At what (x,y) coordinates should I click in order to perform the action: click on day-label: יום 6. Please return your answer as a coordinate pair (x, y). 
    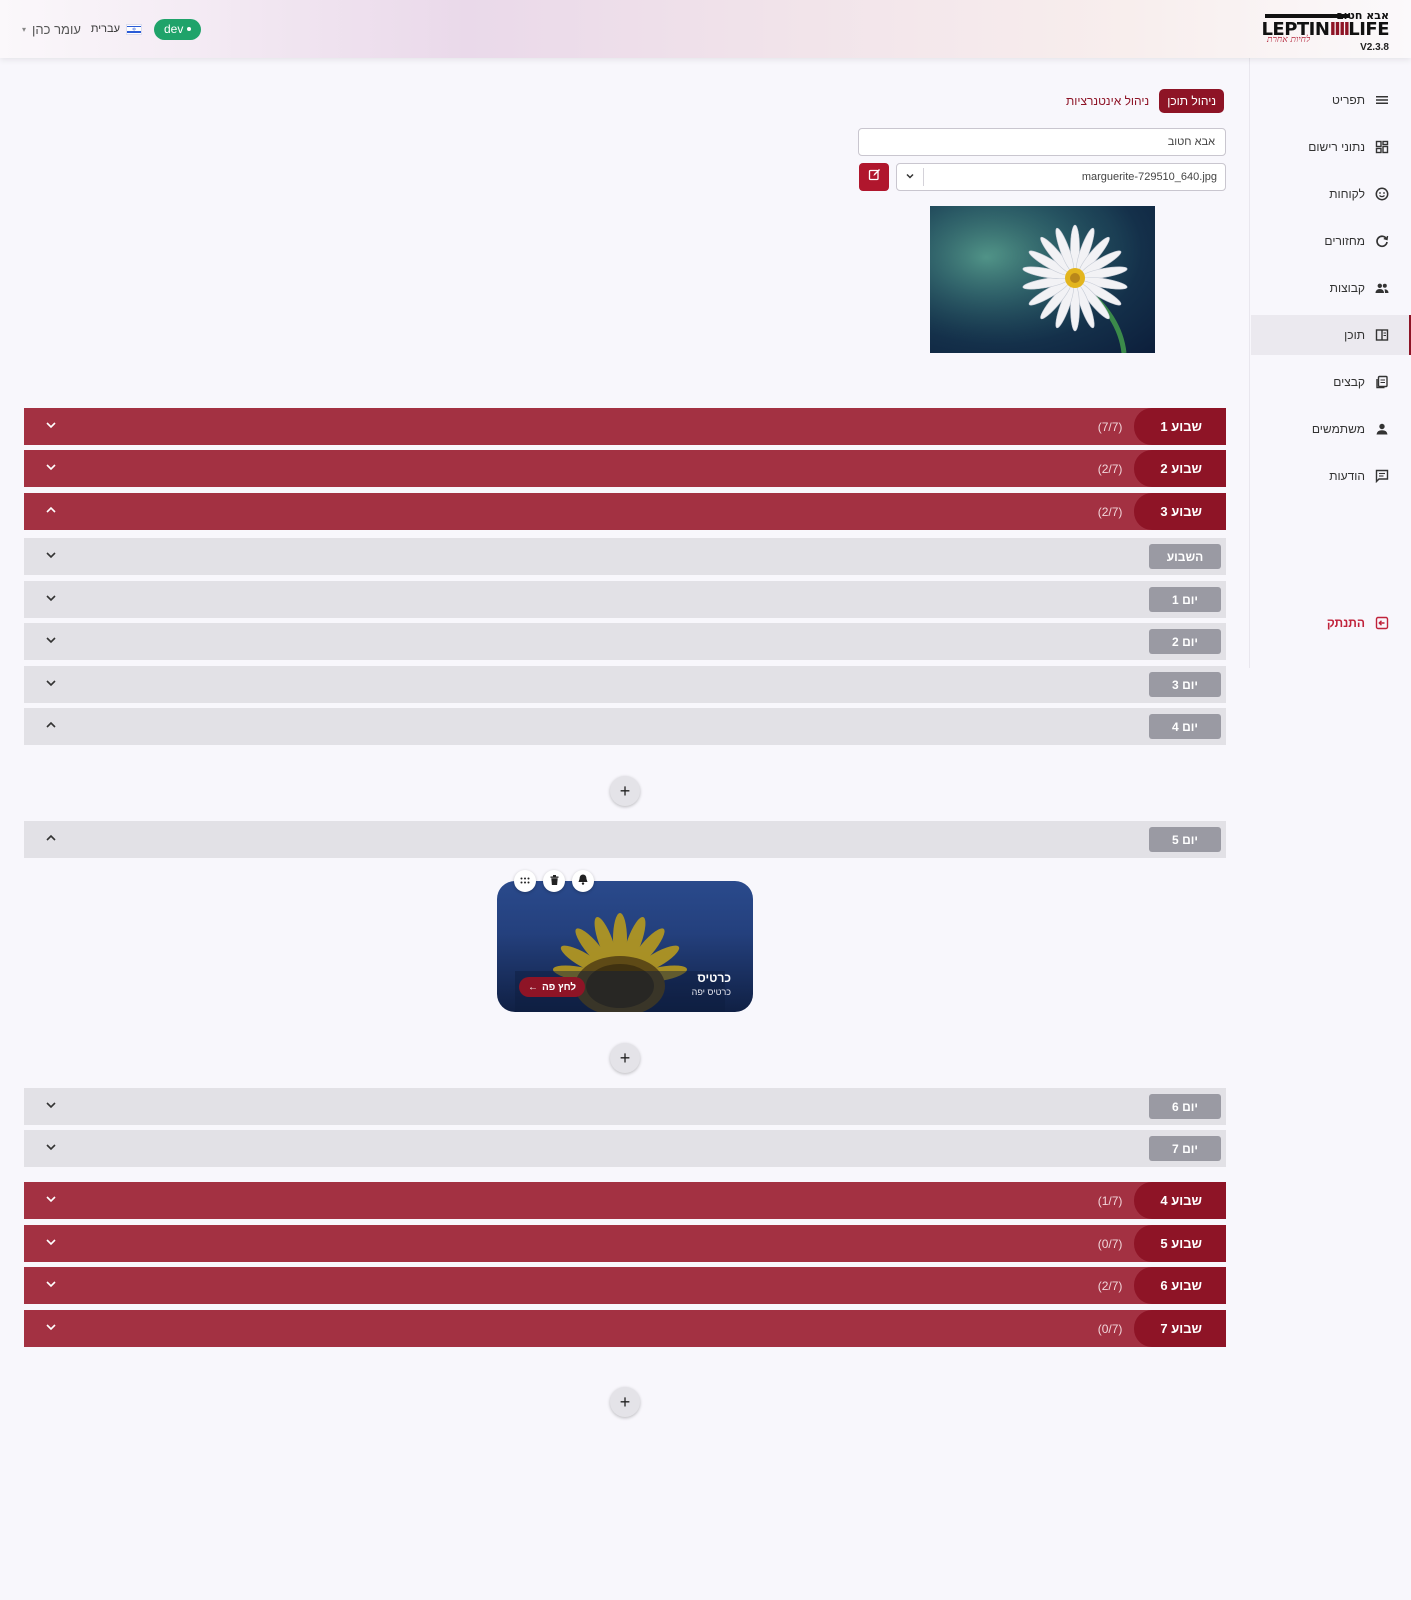
    Looking at the image, I should click on (1185, 1106).